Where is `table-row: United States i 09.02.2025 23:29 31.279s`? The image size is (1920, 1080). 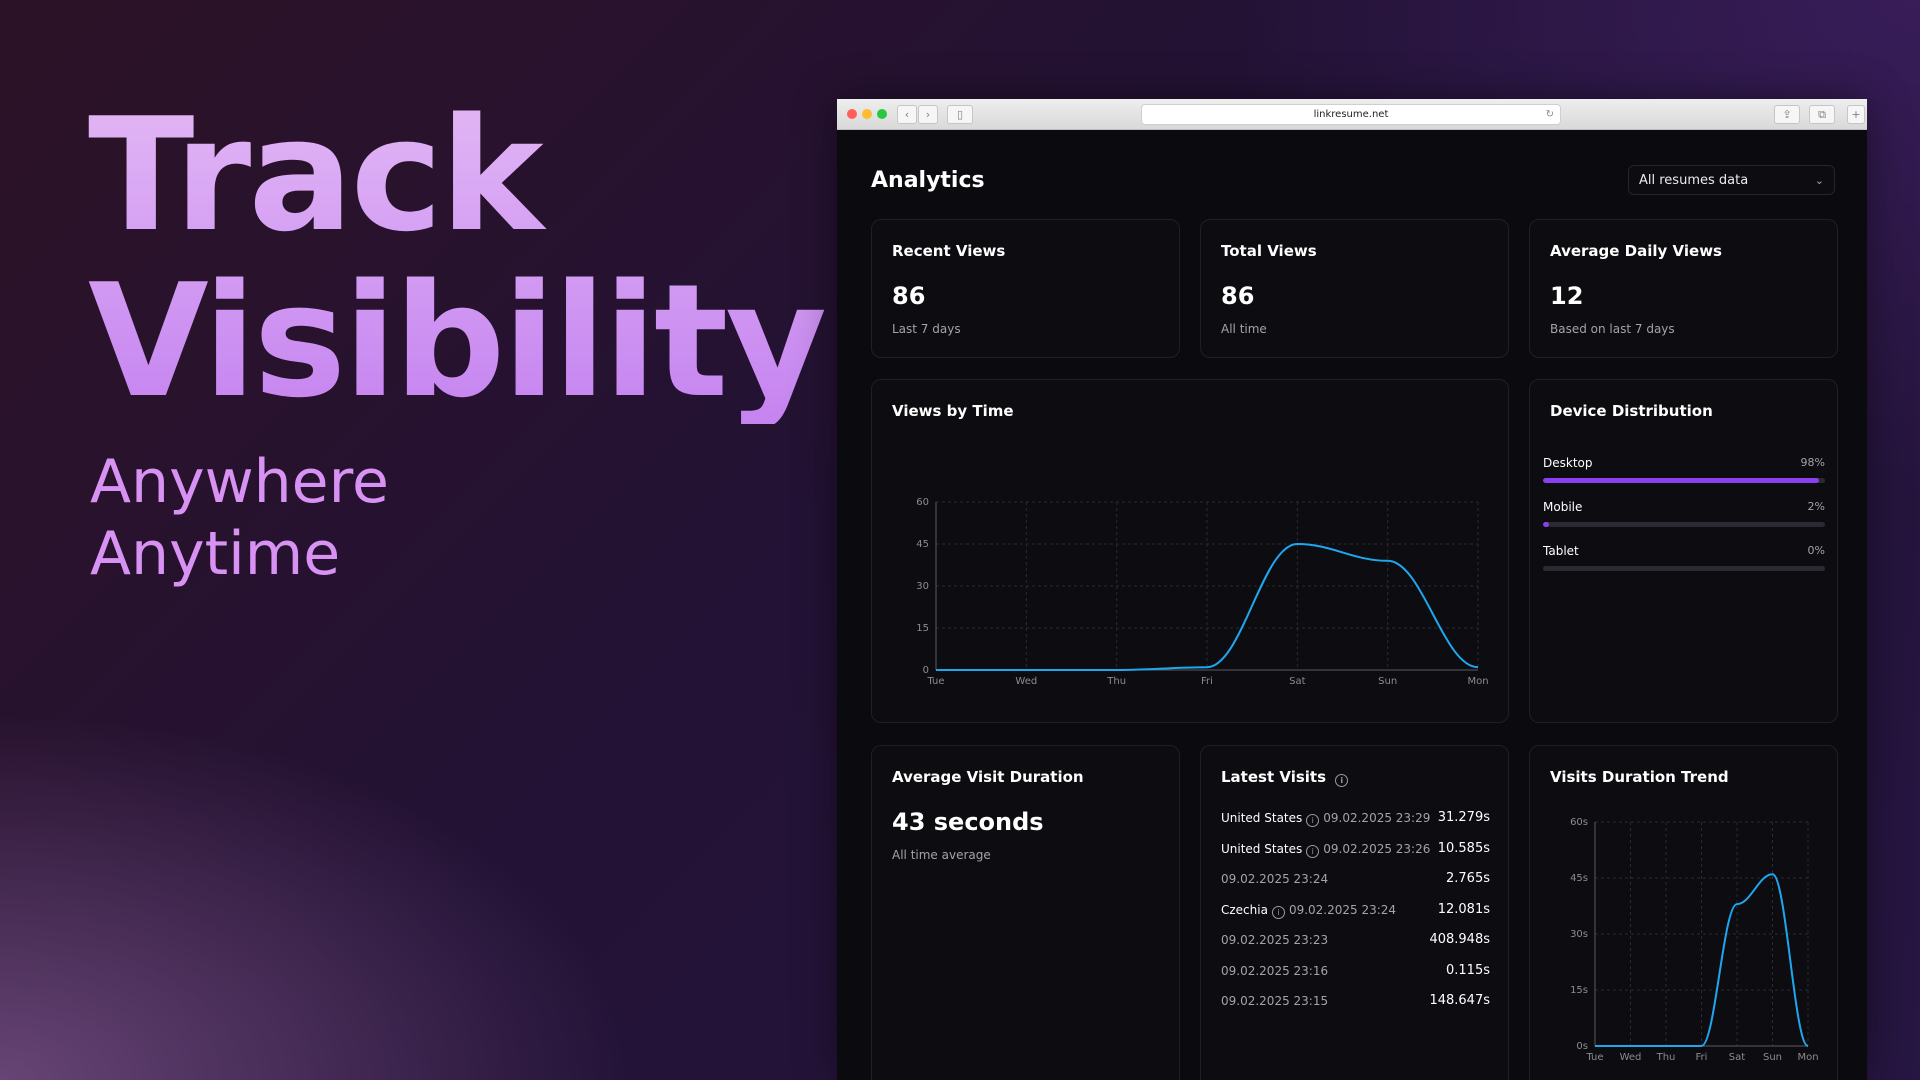 table-row: United States i 09.02.2025 23:29 31.279s is located at coordinates (1355, 818).